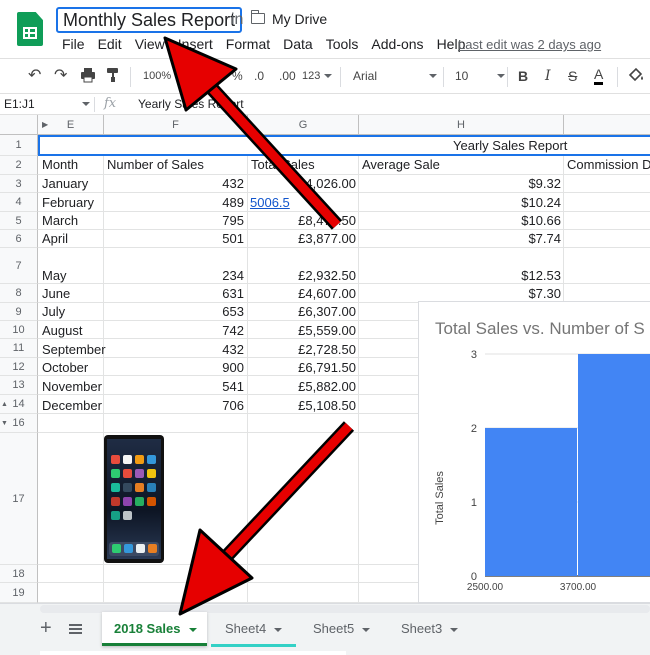 The image size is (650, 655). Describe the element at coordinates (342, 45) in the screenshot. I see `menu-tools: Tools` at that location.